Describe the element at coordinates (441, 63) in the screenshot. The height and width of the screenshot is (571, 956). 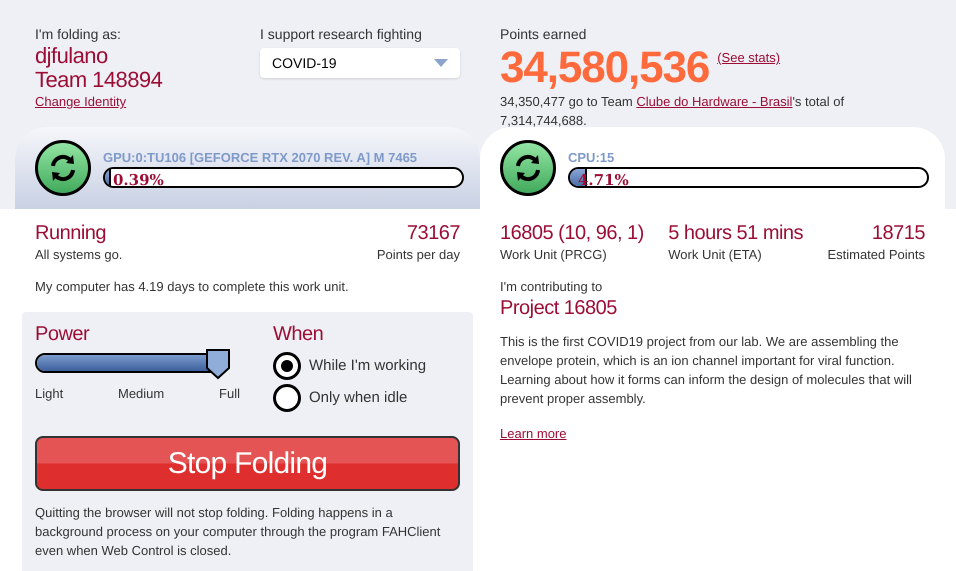
I see `dropdown-caret-icon` at that location.